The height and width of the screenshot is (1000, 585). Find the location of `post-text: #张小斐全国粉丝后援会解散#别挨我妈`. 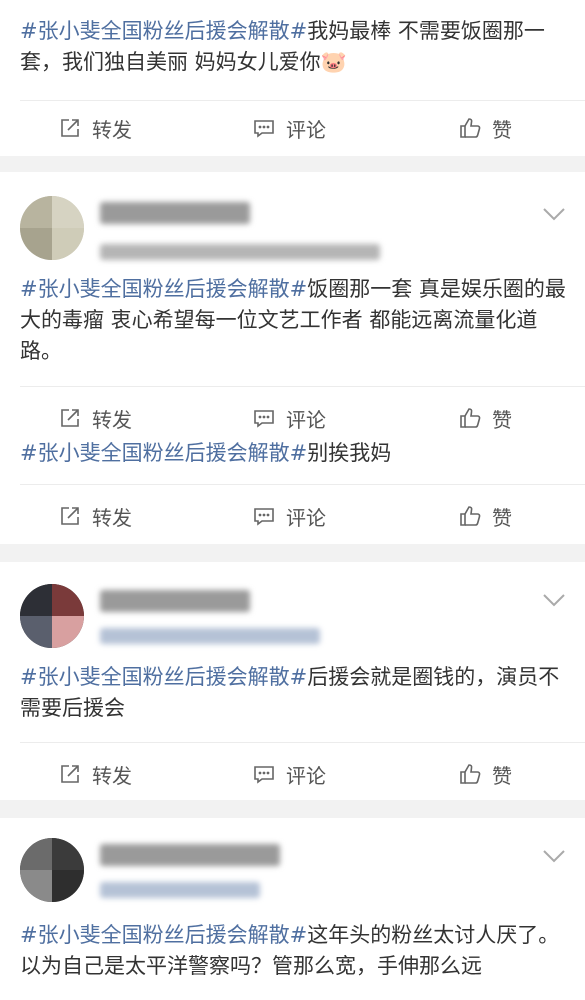

post-text: #张小斐全国粉丝后援会解散#别挨我妈 is located at coordinates (294, 453).